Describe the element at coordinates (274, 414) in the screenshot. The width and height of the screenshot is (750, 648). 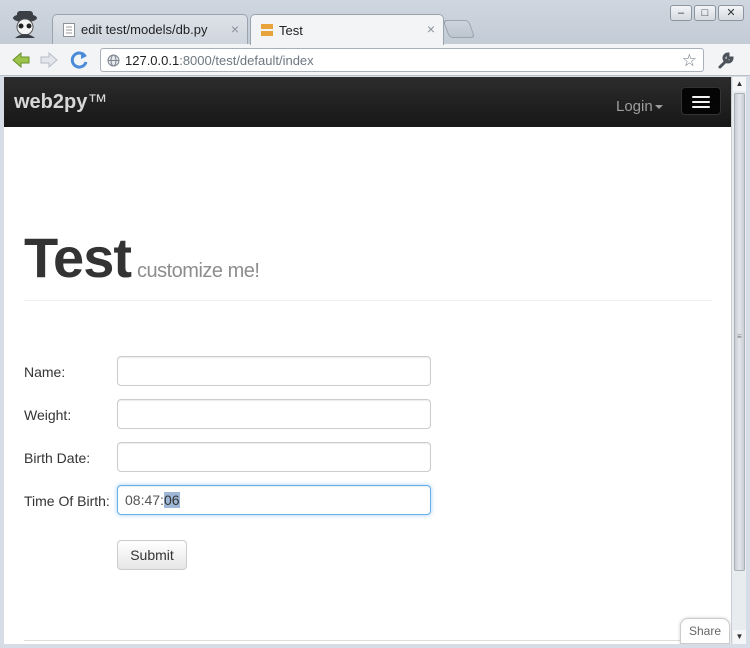
I see `weight-input` at that location.